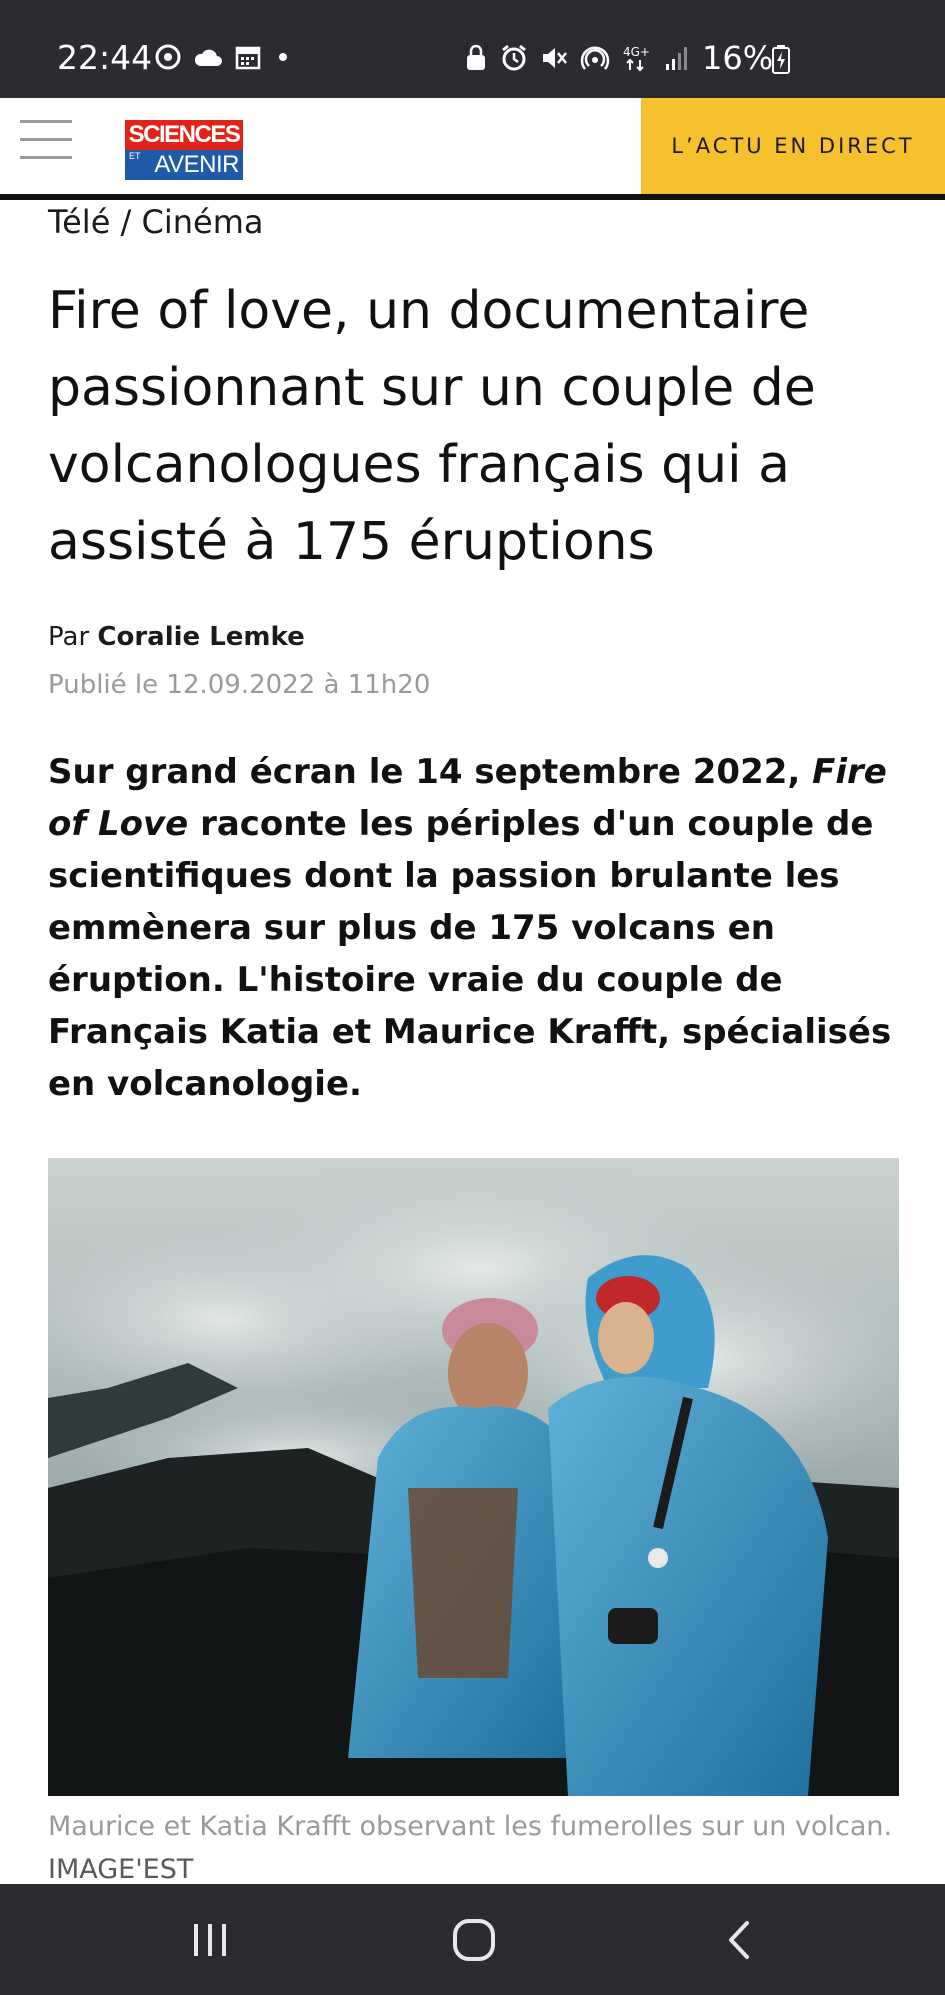 This screenshot has height=1995, width=945. Describe the element at coordinates (472, 197) in the screenshot. I see `header-divider` at that location.